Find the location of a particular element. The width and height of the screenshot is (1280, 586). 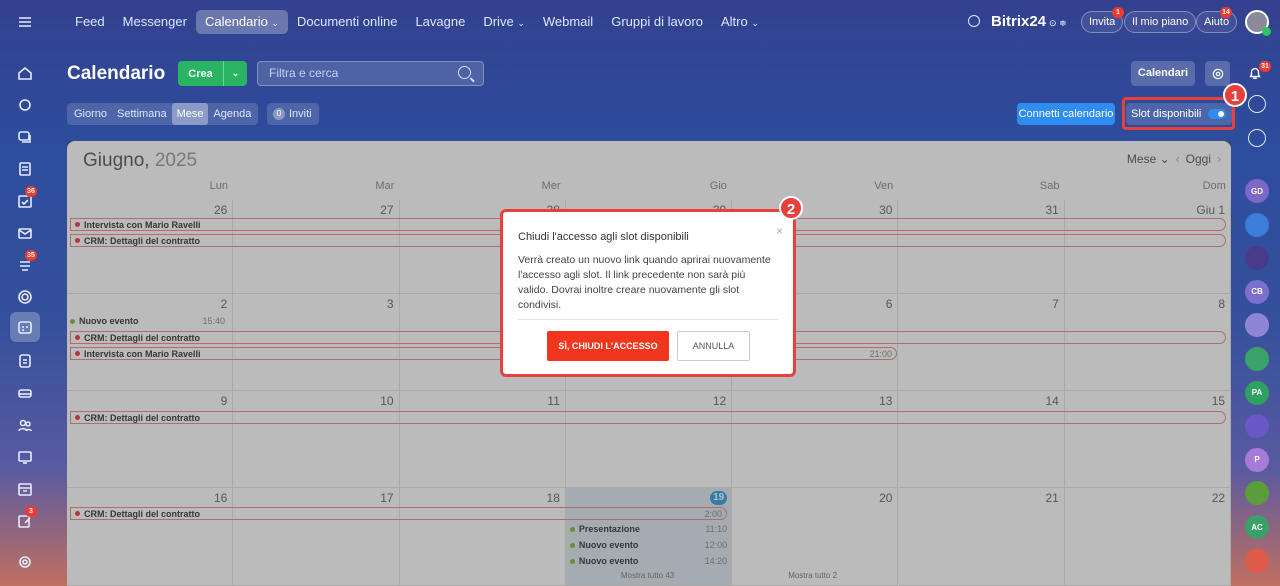

create-button: Crea ⌄ is located at coordinates (212, 73).